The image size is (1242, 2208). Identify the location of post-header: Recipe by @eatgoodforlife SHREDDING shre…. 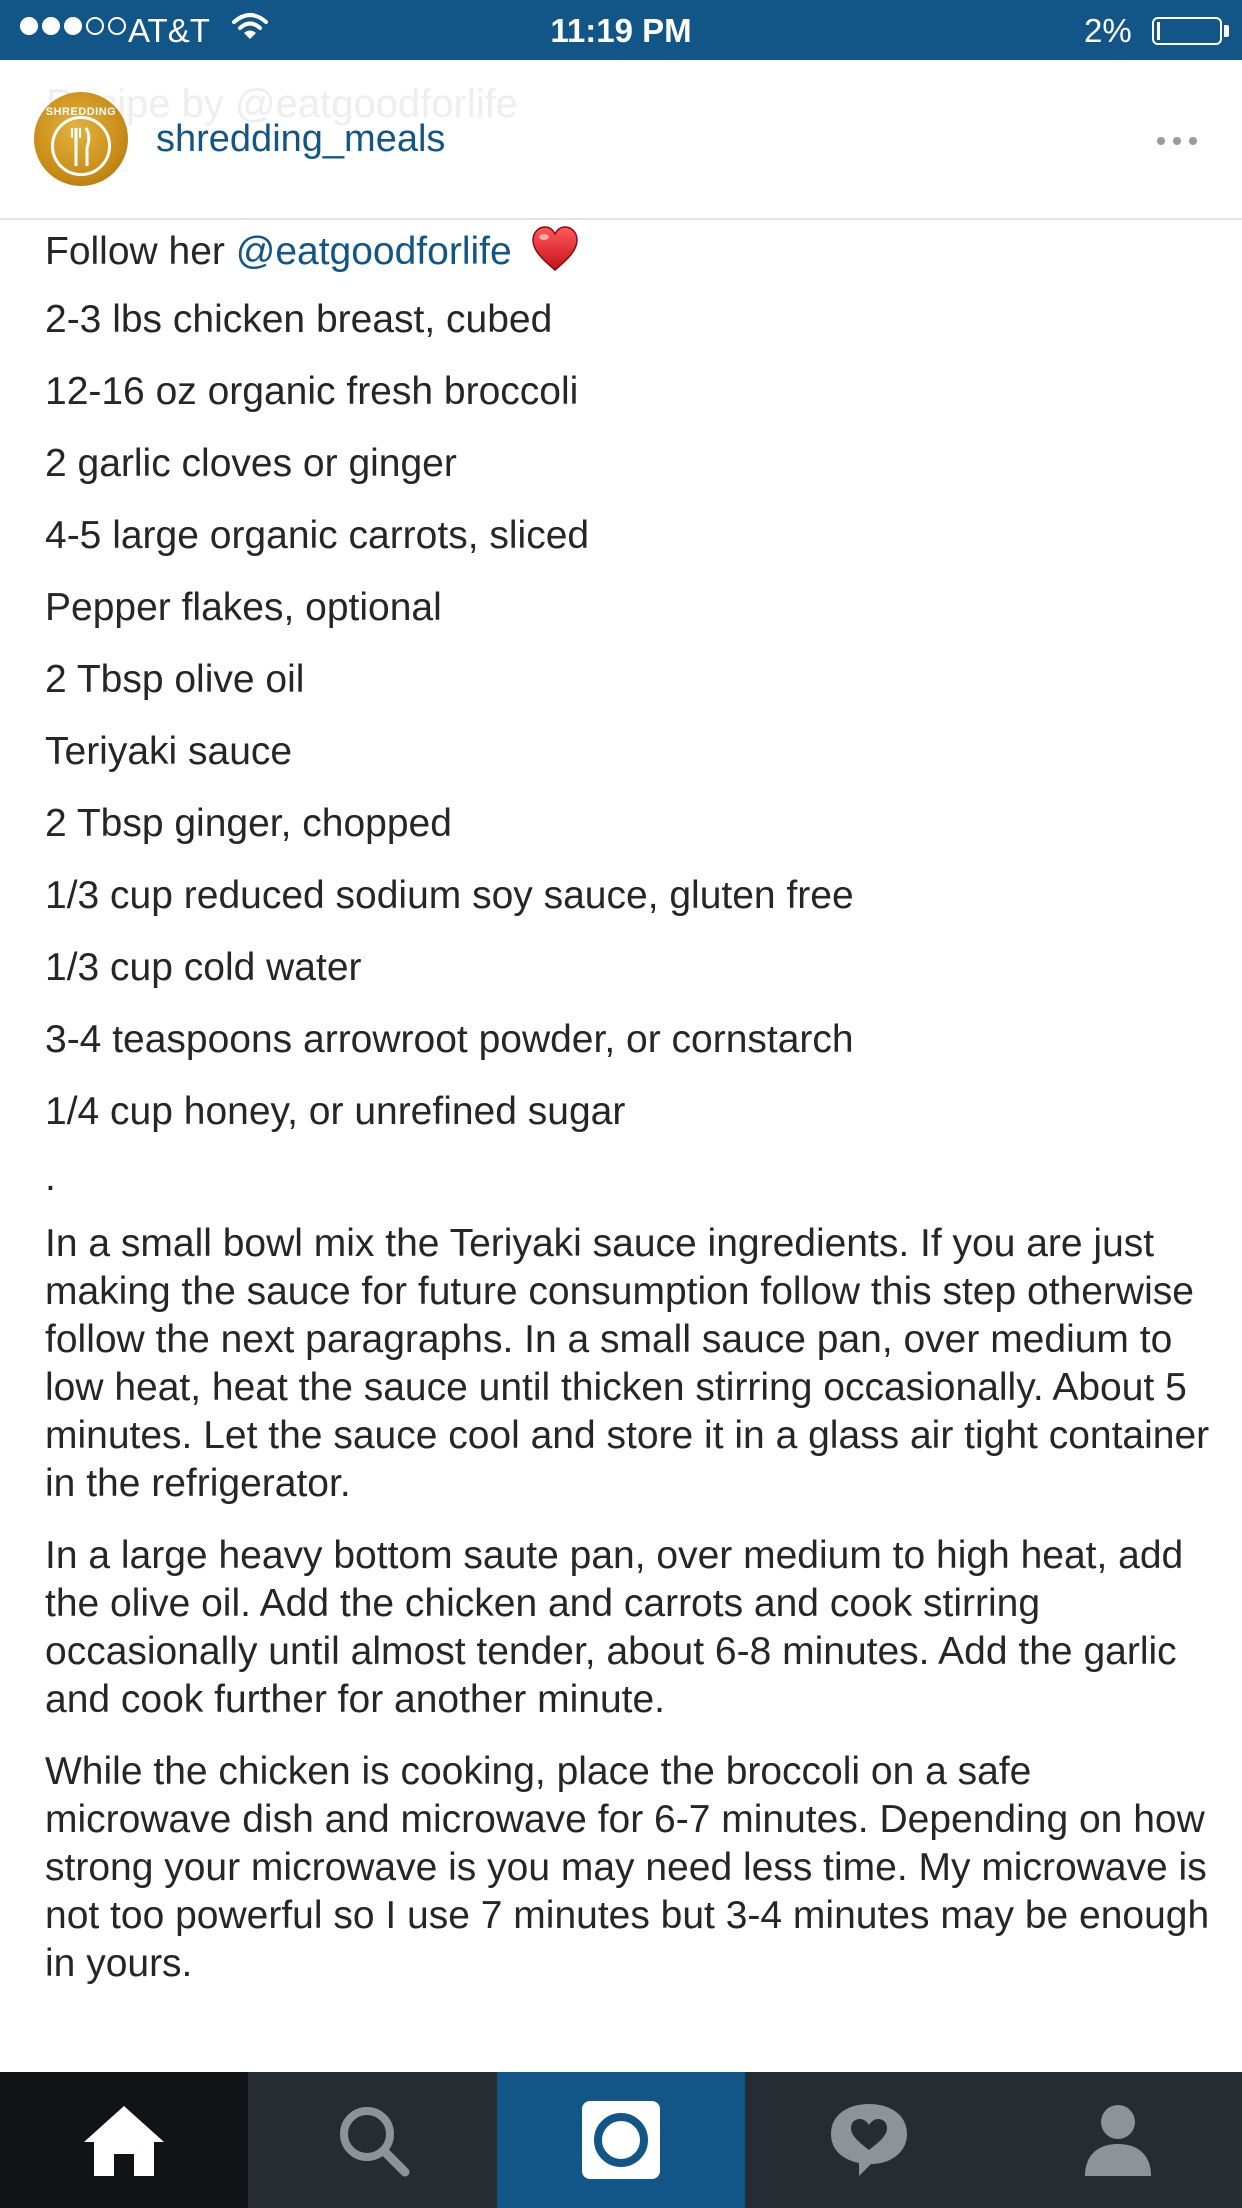
(621, 140).